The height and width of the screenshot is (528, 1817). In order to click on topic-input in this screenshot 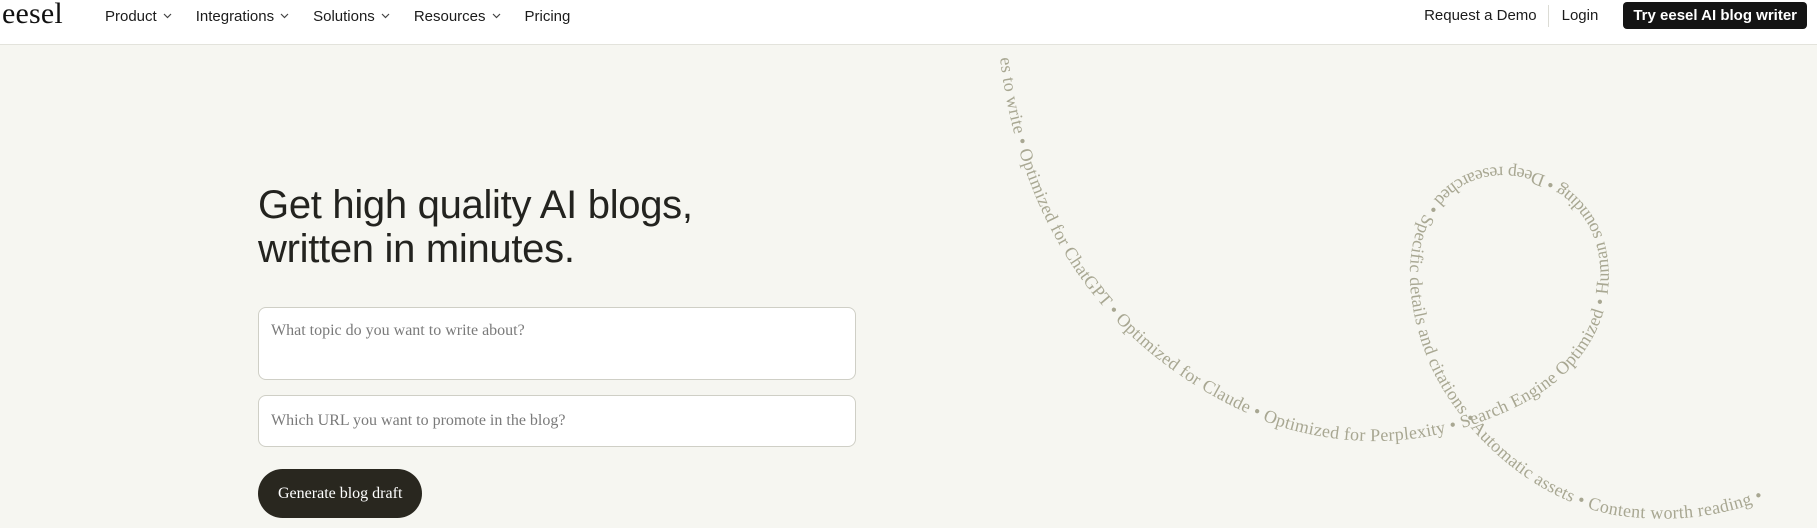, I will do `click(557, 343)`.